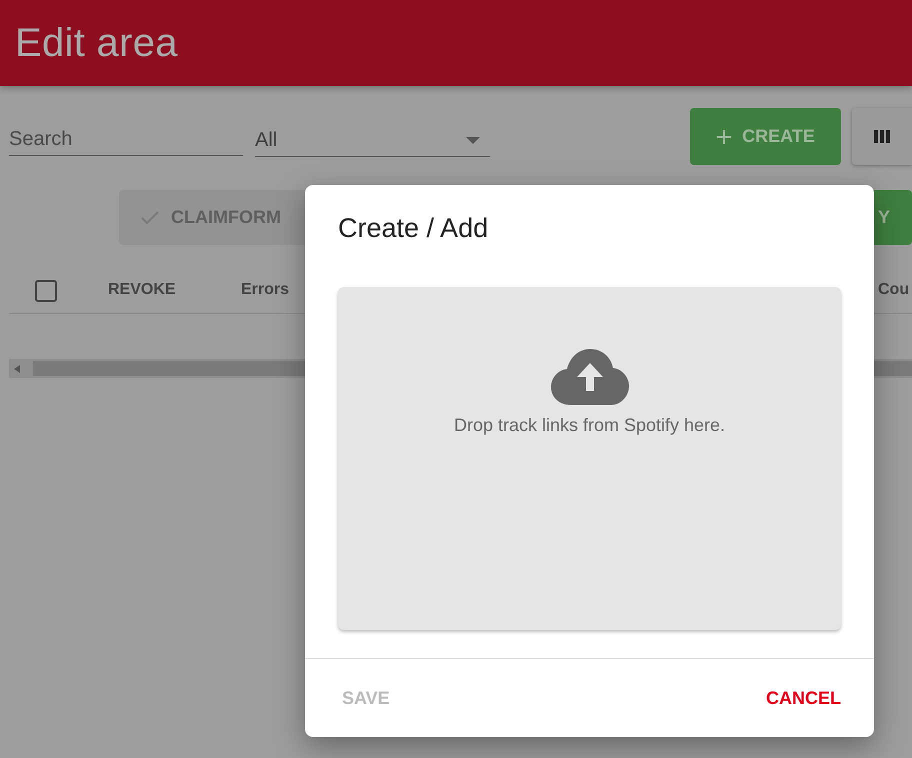 This screenshot has height=758, width=912. I want to click on caret-icon, so click(473, 140).